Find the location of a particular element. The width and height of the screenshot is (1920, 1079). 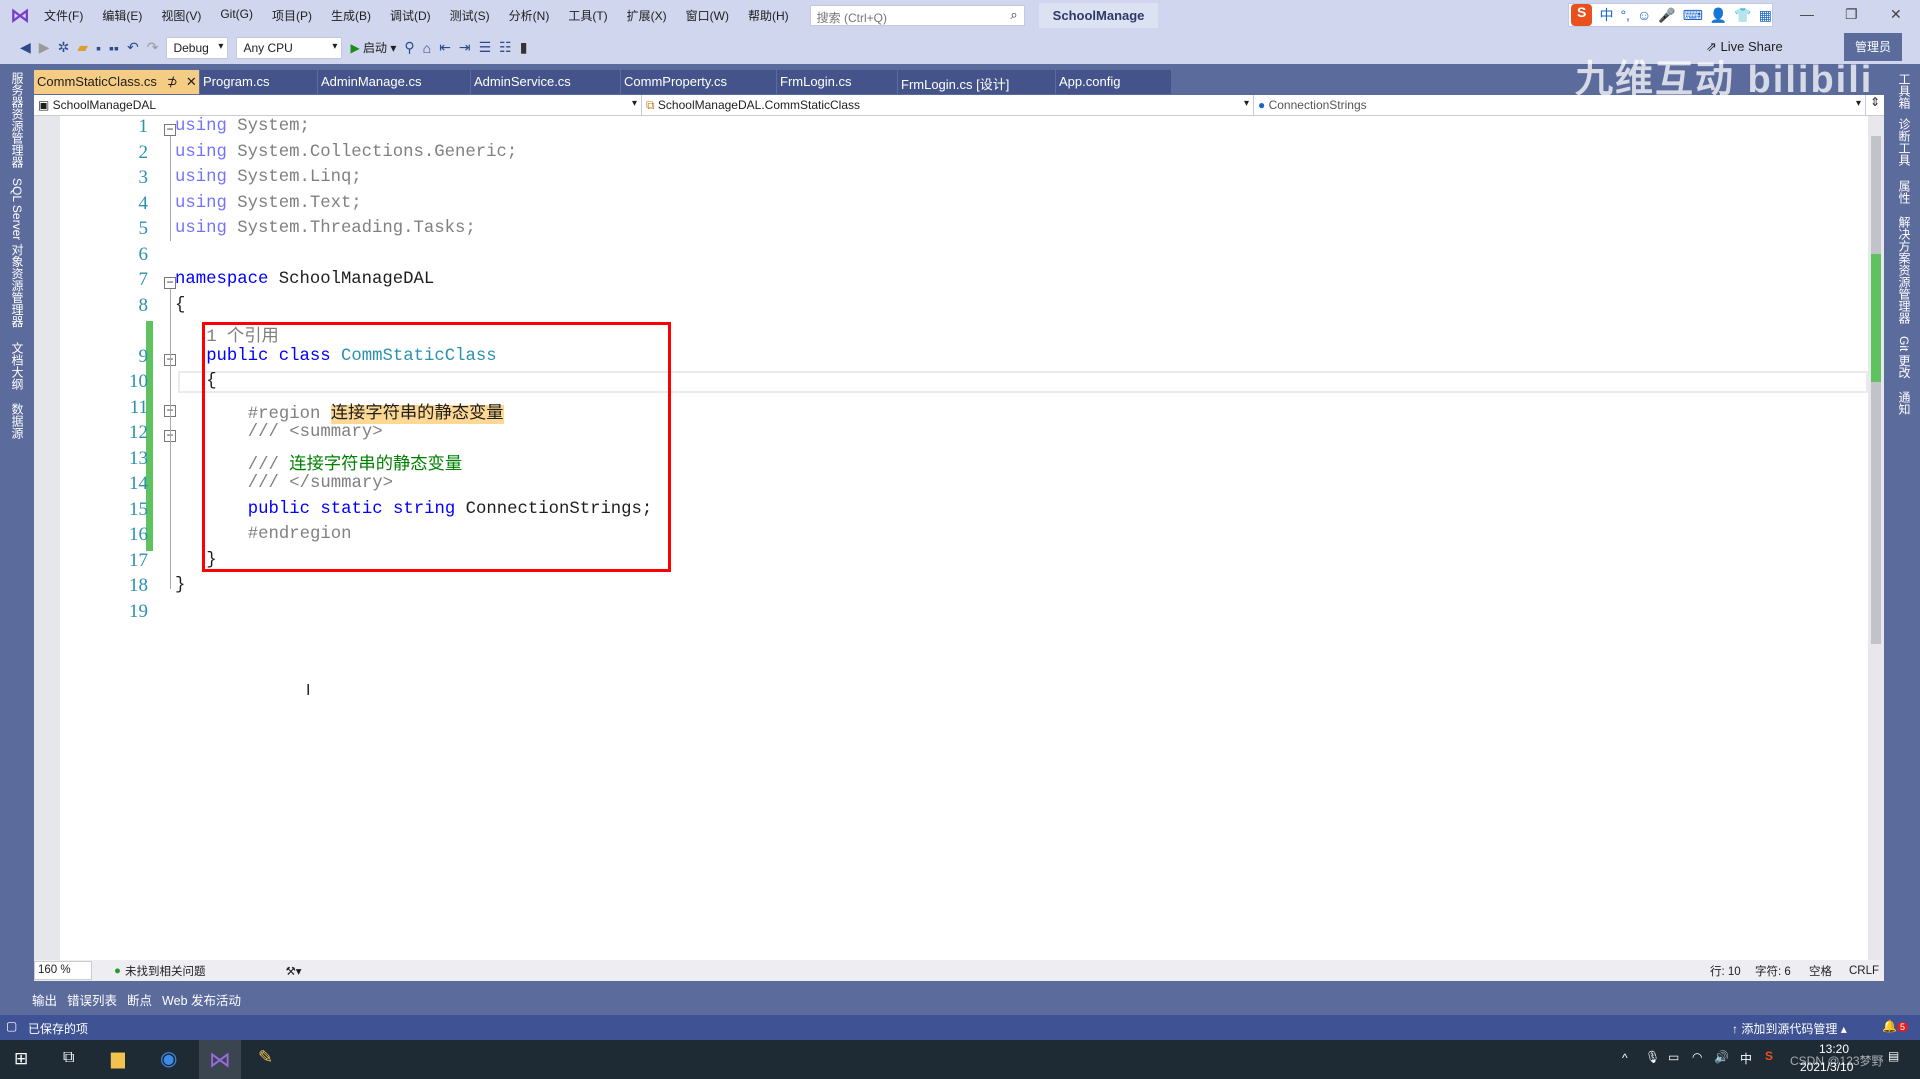

tab-adminservice-cs: AdminService.cs is located at coordinates (546, 82).